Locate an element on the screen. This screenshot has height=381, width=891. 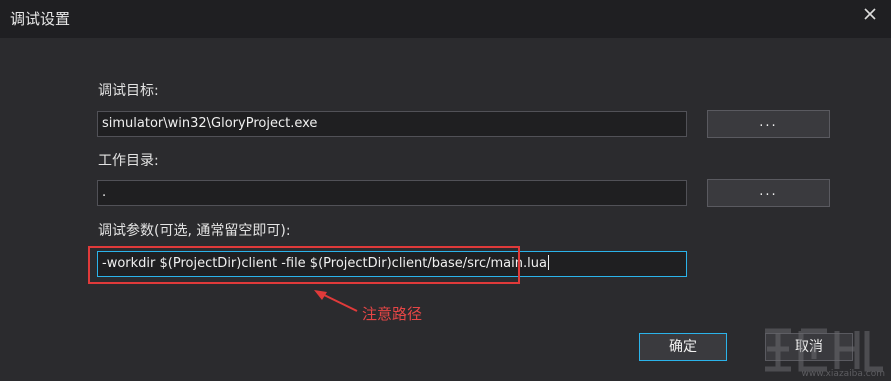
debug-arguments-label: 调试参数(可选, 通常留空即可): is located at coordinates (194, 231).